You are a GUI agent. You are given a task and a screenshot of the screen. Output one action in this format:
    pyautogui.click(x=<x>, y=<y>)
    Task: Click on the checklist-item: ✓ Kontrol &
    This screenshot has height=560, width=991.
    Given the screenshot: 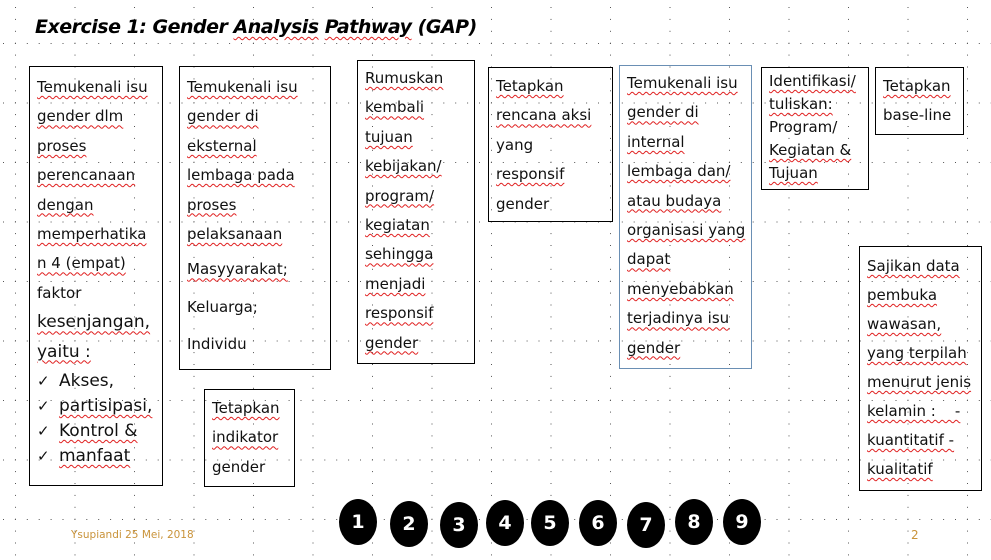 What is the action you would take?
    pyautogui.click(x=96, y=431)
    